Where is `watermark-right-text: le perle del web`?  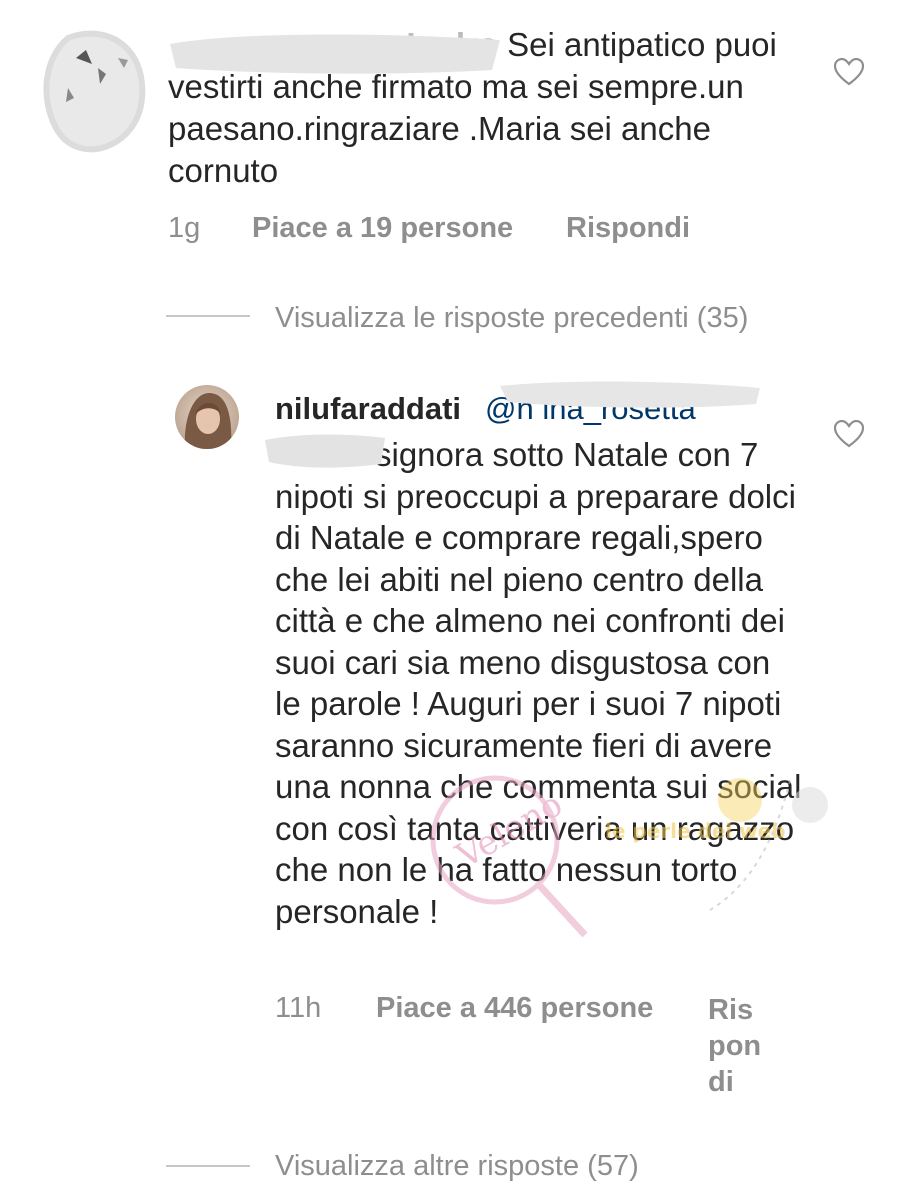 watermark-right-text: le perle del web is located at coordinates (695, 831).